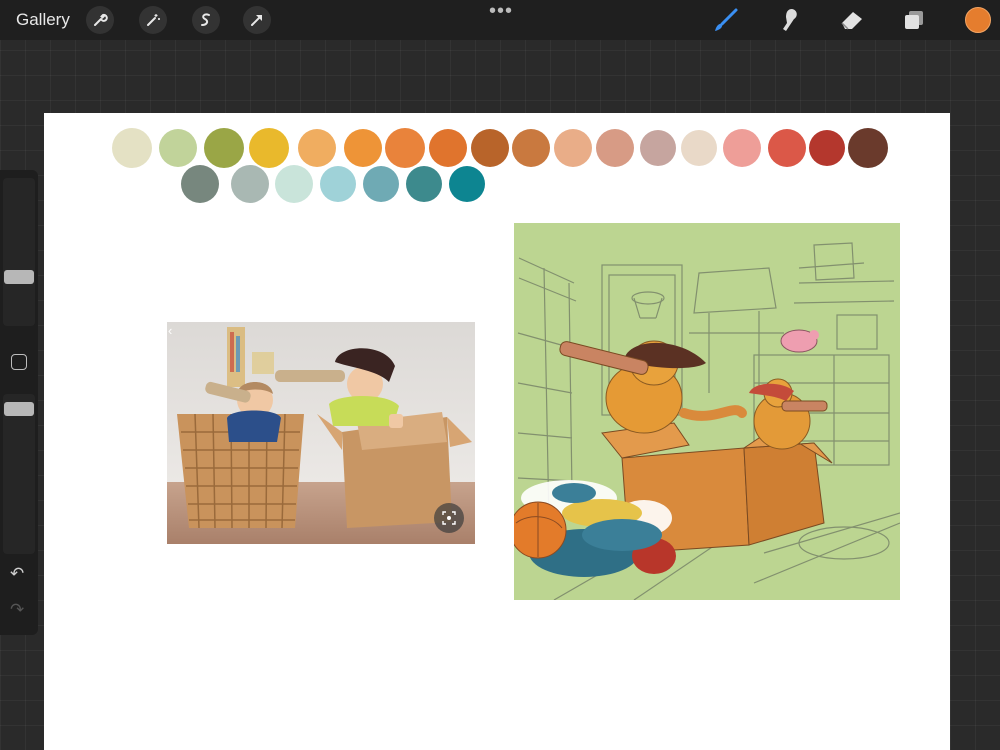 The image size is (1000, 750). I want to click on layers-icon, so click(914, 20).